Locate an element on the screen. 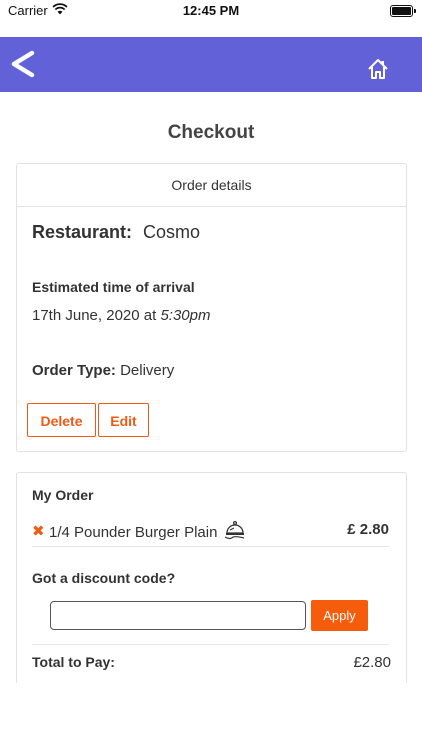  restaurant-row: Restaurant: Cosmo is located at coordinates (116, 232).